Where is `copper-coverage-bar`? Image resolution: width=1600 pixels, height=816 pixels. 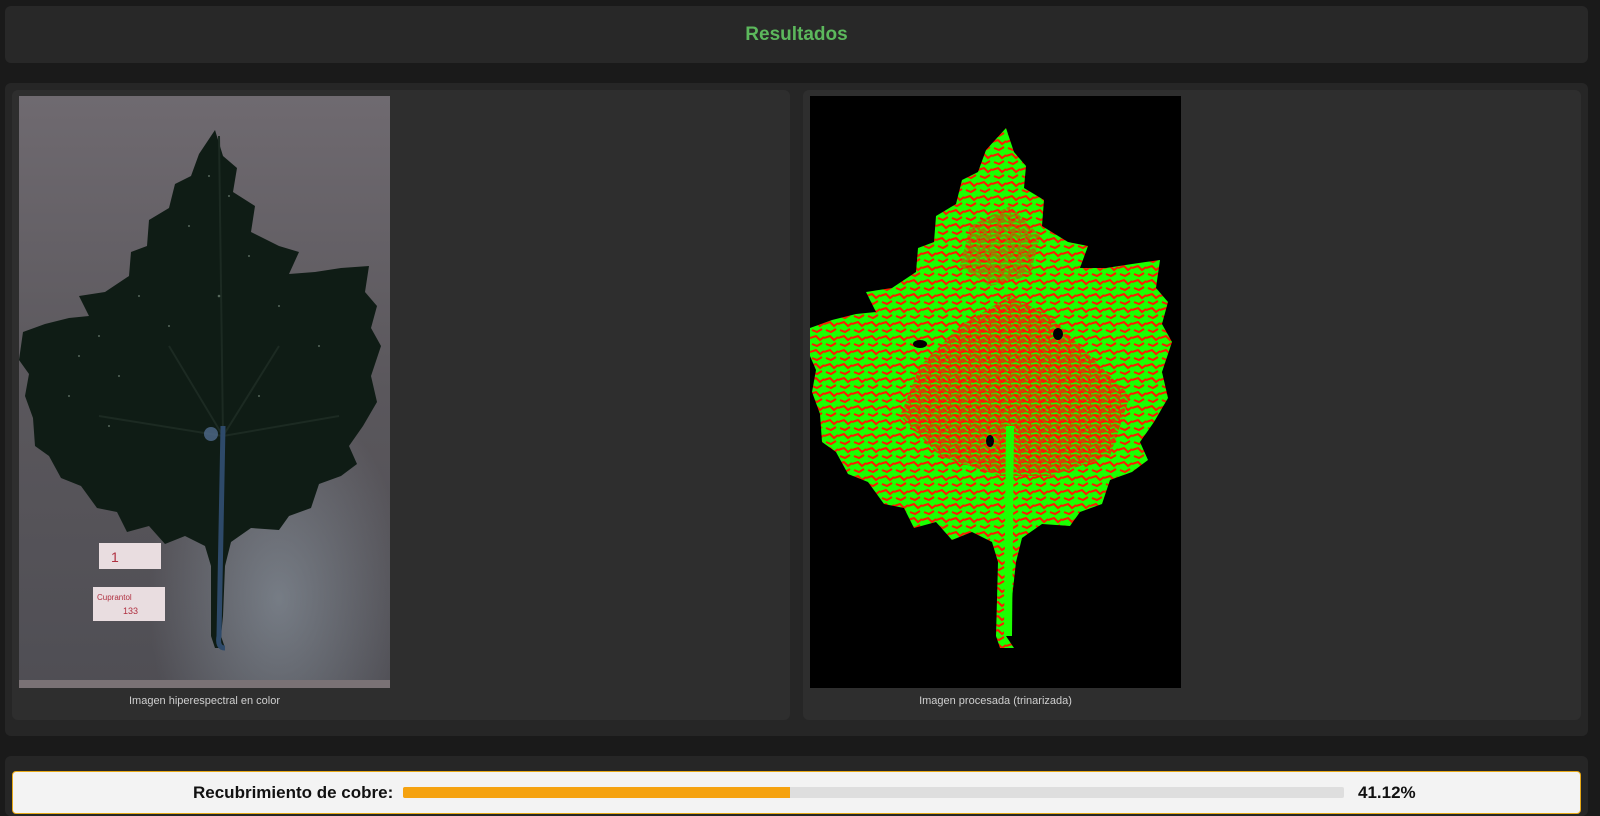
copper-coverage-bar is located at coordinates (873, 792).